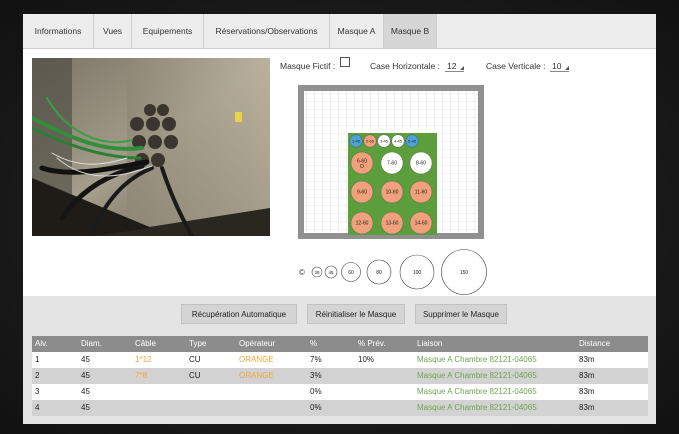  I want to click on copyright-symbol: ©, so click(302, 272).